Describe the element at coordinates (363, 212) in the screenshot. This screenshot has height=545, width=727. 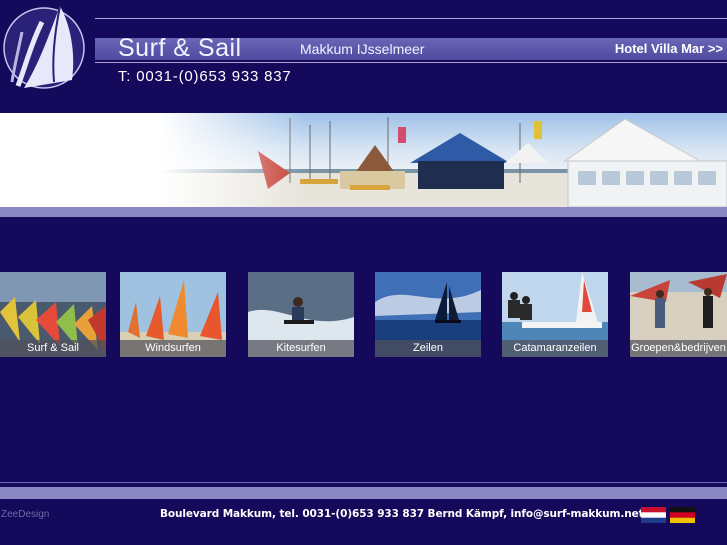
I see `banner-divider-bar` at that location.